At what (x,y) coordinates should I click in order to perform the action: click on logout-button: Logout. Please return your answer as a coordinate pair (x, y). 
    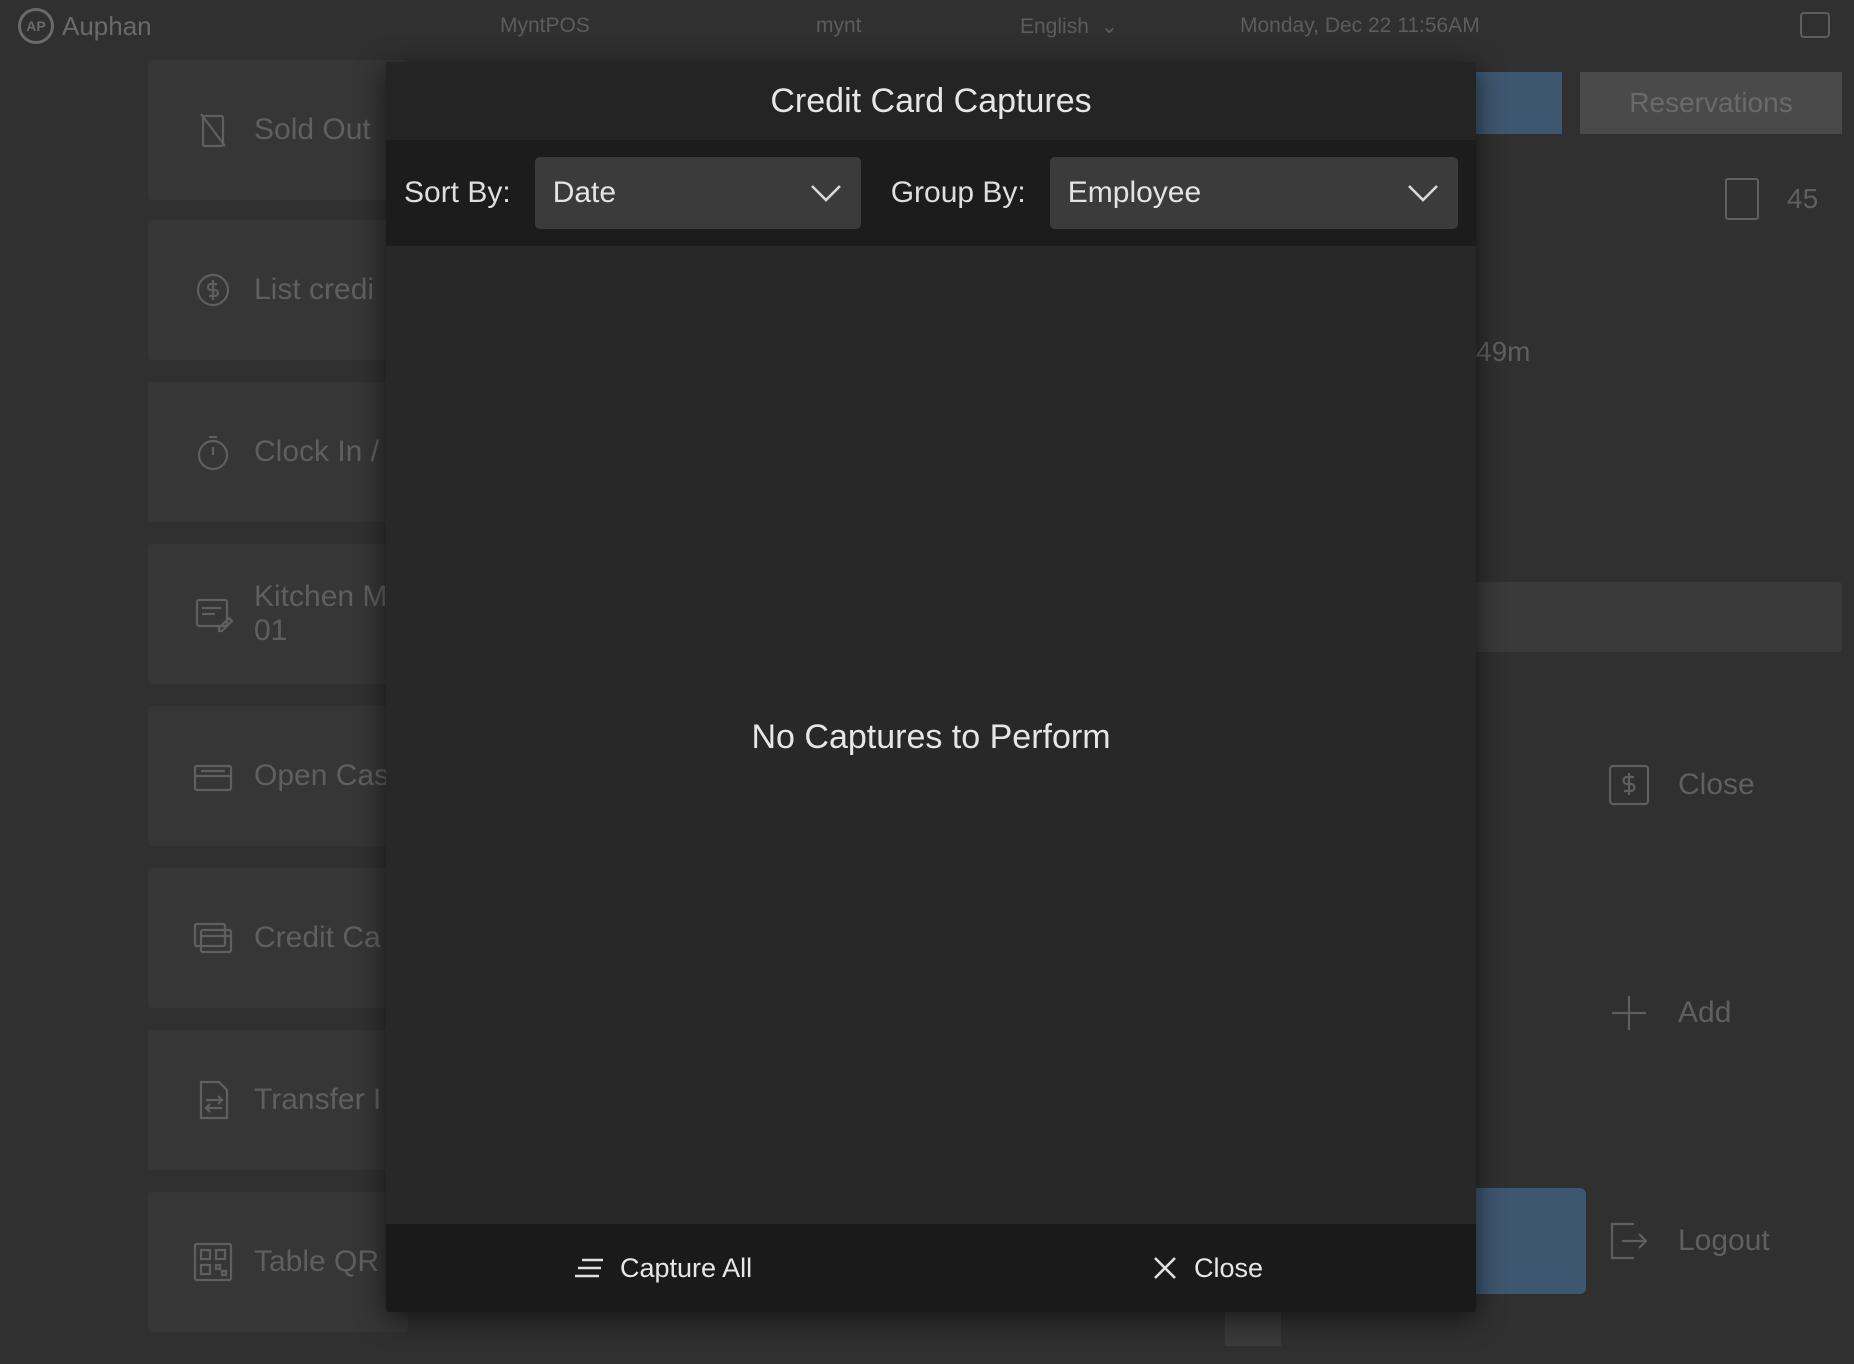
    Looking at the image, I should click on (1688, 1241).